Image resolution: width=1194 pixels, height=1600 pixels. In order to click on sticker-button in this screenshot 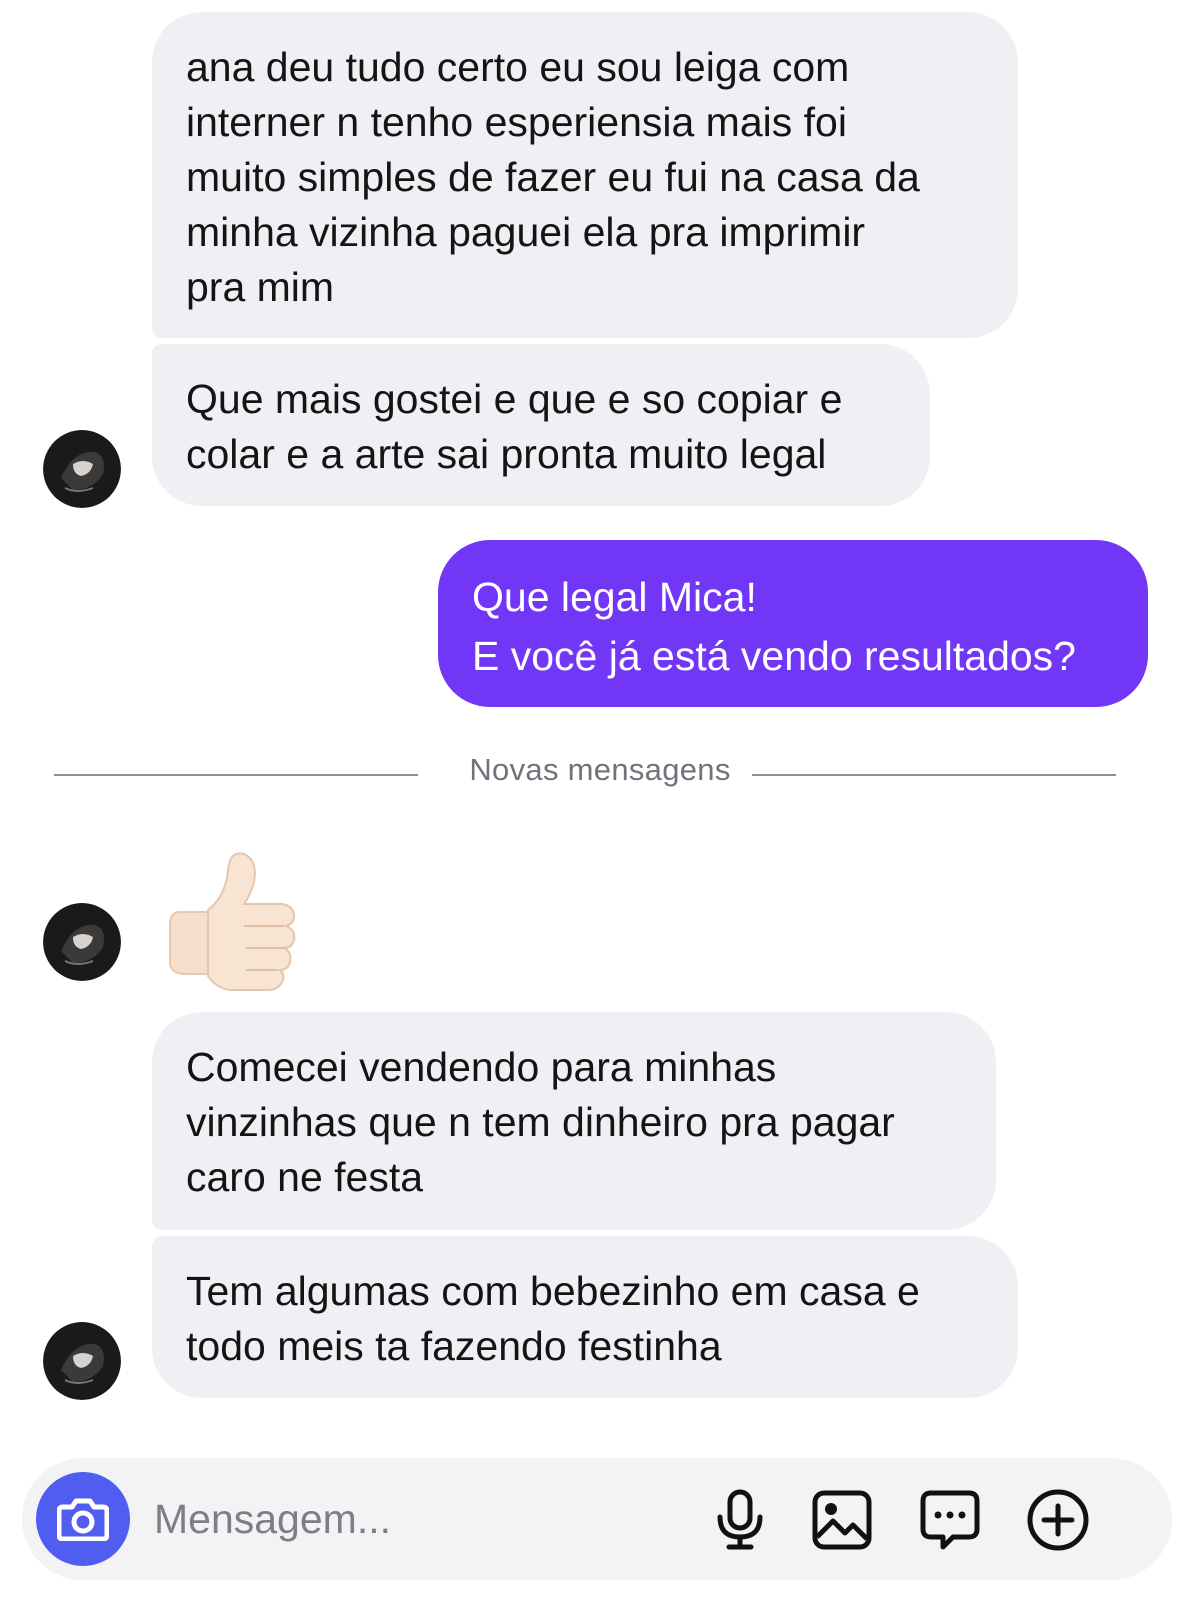, I will do `click(950, 1520)`.